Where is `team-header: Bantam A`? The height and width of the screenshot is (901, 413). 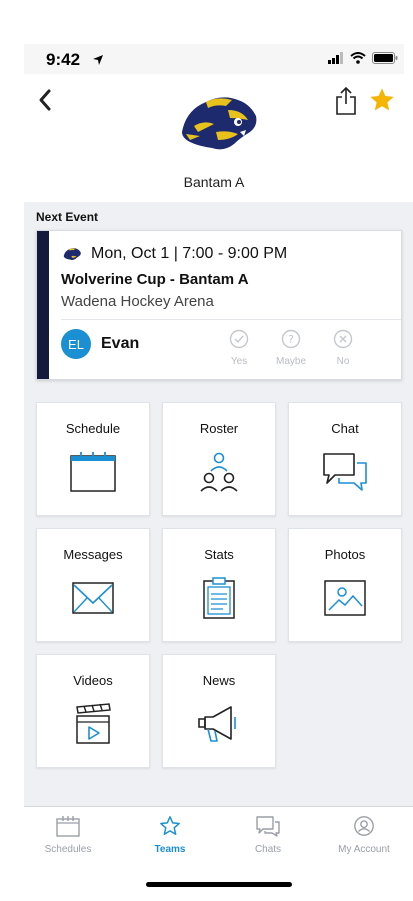
team-header: Bantam A is located at coordinates (214, 138).